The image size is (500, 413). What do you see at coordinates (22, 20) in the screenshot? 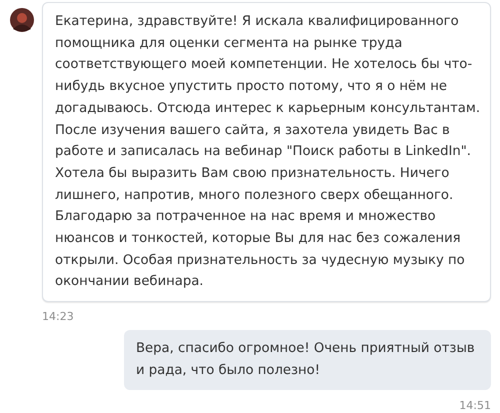
I see `avatar` at bounding box center [22, 20].